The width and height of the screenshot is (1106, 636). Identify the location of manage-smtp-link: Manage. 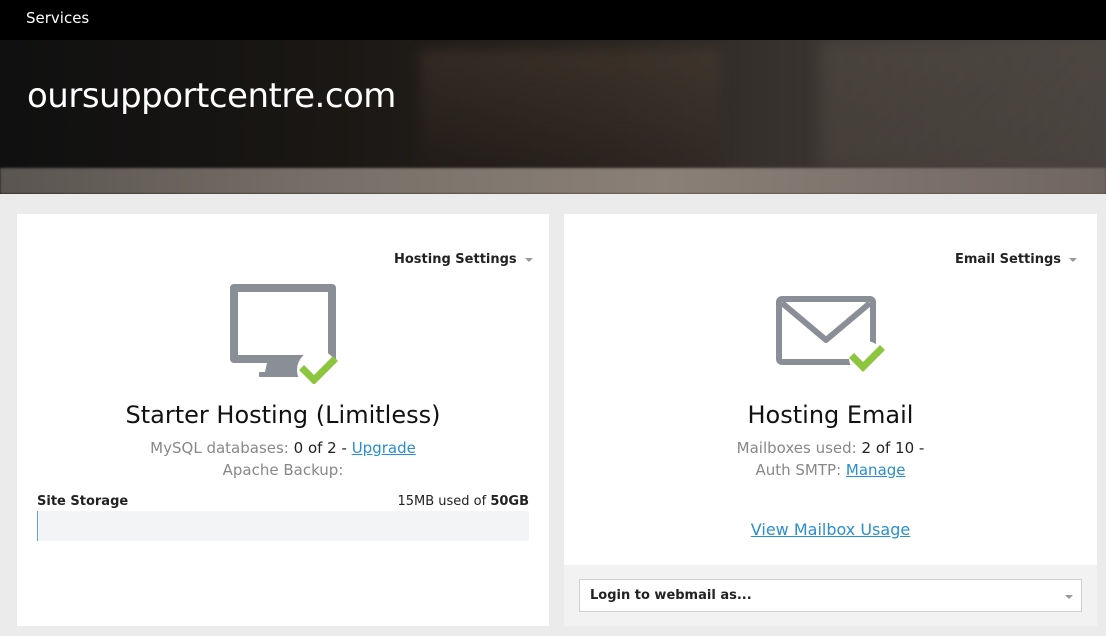
(876, 470).